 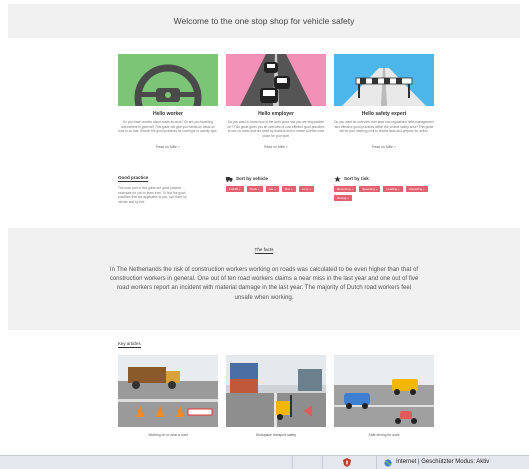 I want to click on chip-speeding: Speeding +, so click(x=370, y=189).